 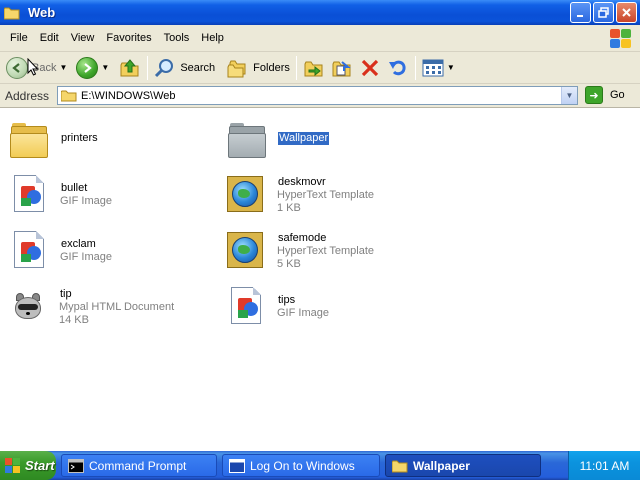 I want to click on clock: 11:01 AM, so click(x=605, y=466).